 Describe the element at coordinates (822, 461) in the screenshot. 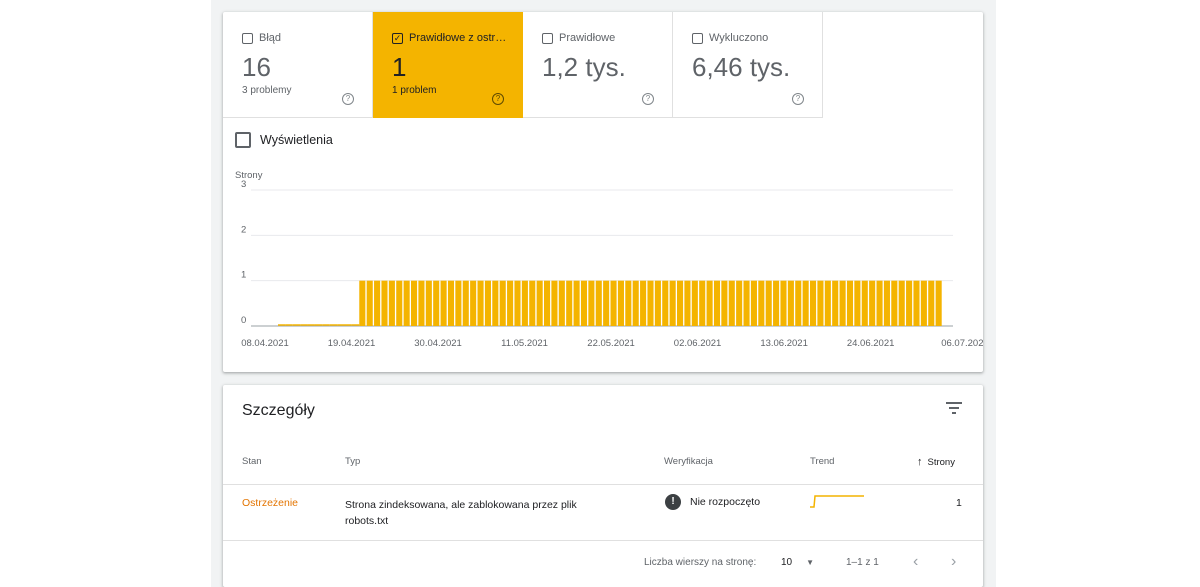

I see `col-header-trend: Trend` at that location.